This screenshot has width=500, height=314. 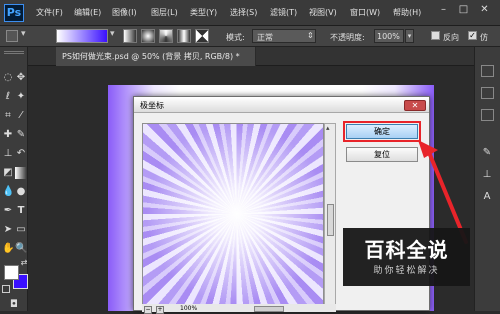 I want to click on panel-grip, so click(x=14, y=52).